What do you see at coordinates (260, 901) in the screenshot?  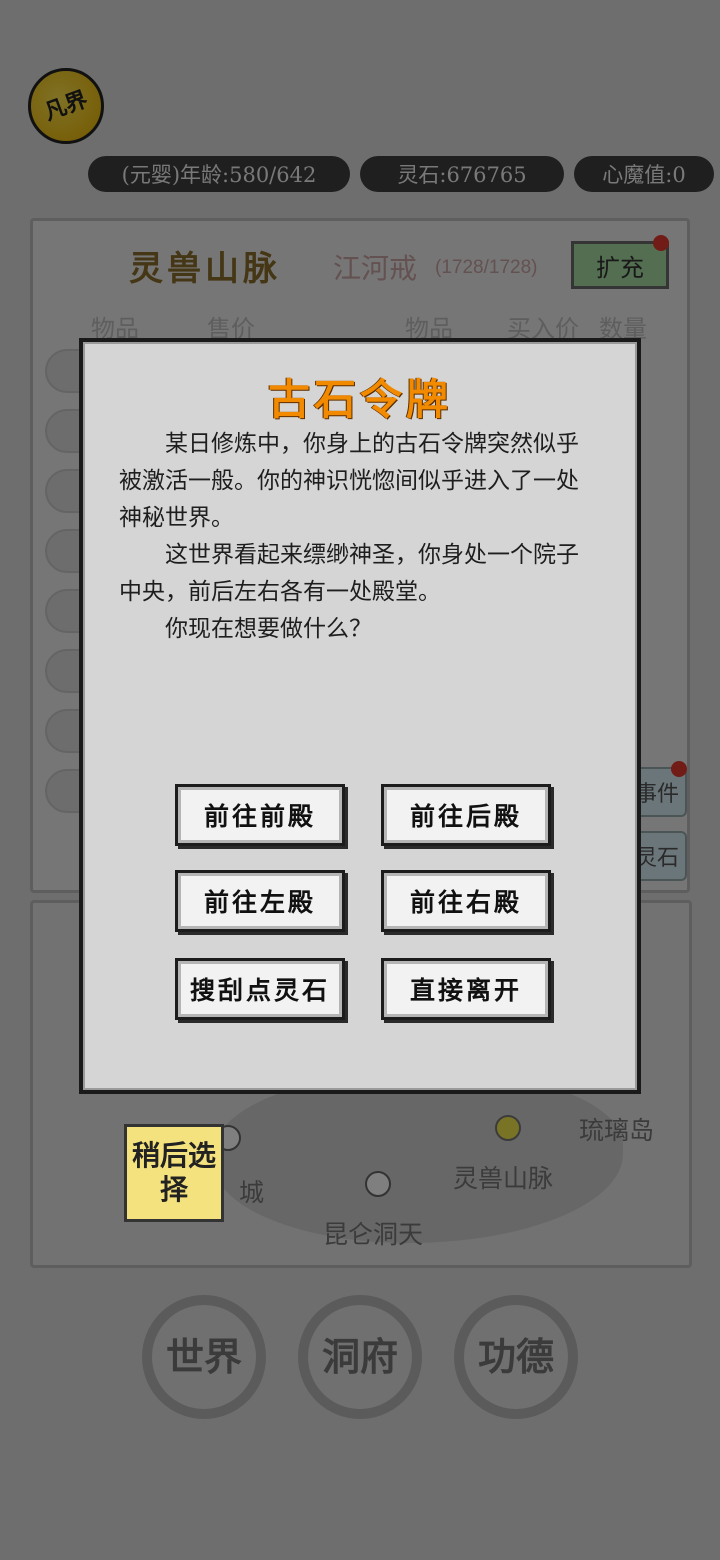 I see `go-left-hall-button: 前往左殿` at bounding box center [260, 901].